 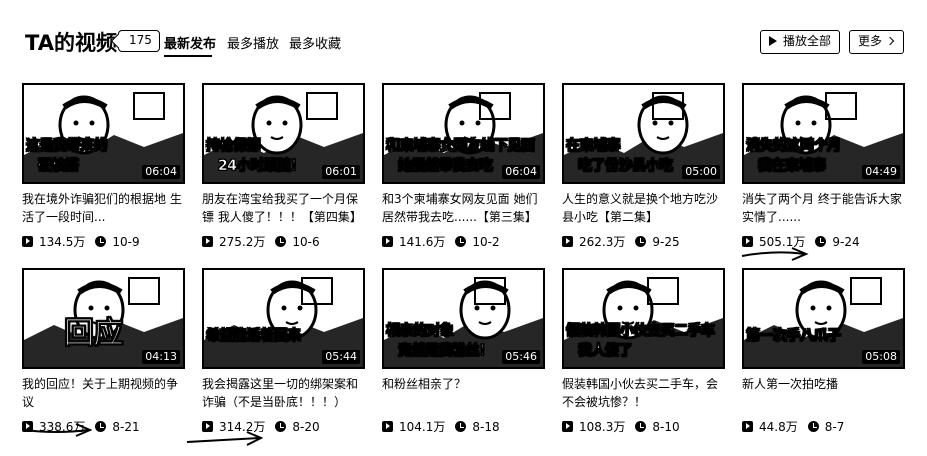 I want to click on view-count: 134.5万, so click(x=62, y=242).